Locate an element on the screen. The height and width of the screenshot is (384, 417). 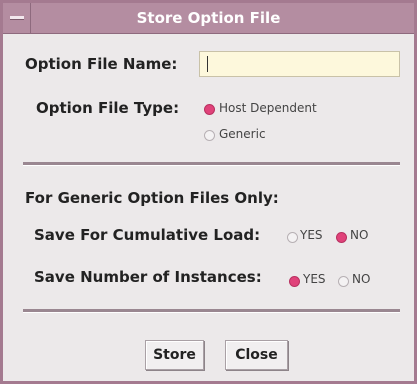
cumulative-load-no-label: NO is located at coordinates (359, 235).